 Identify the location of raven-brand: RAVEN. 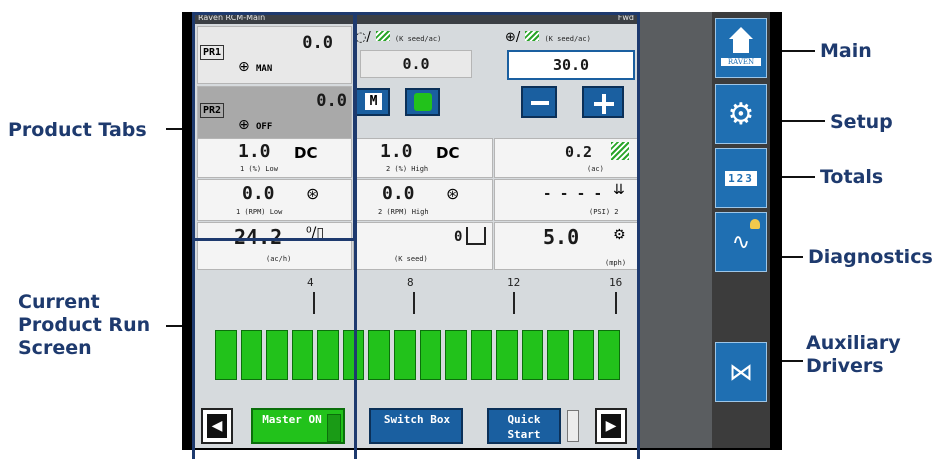
(741, 62).